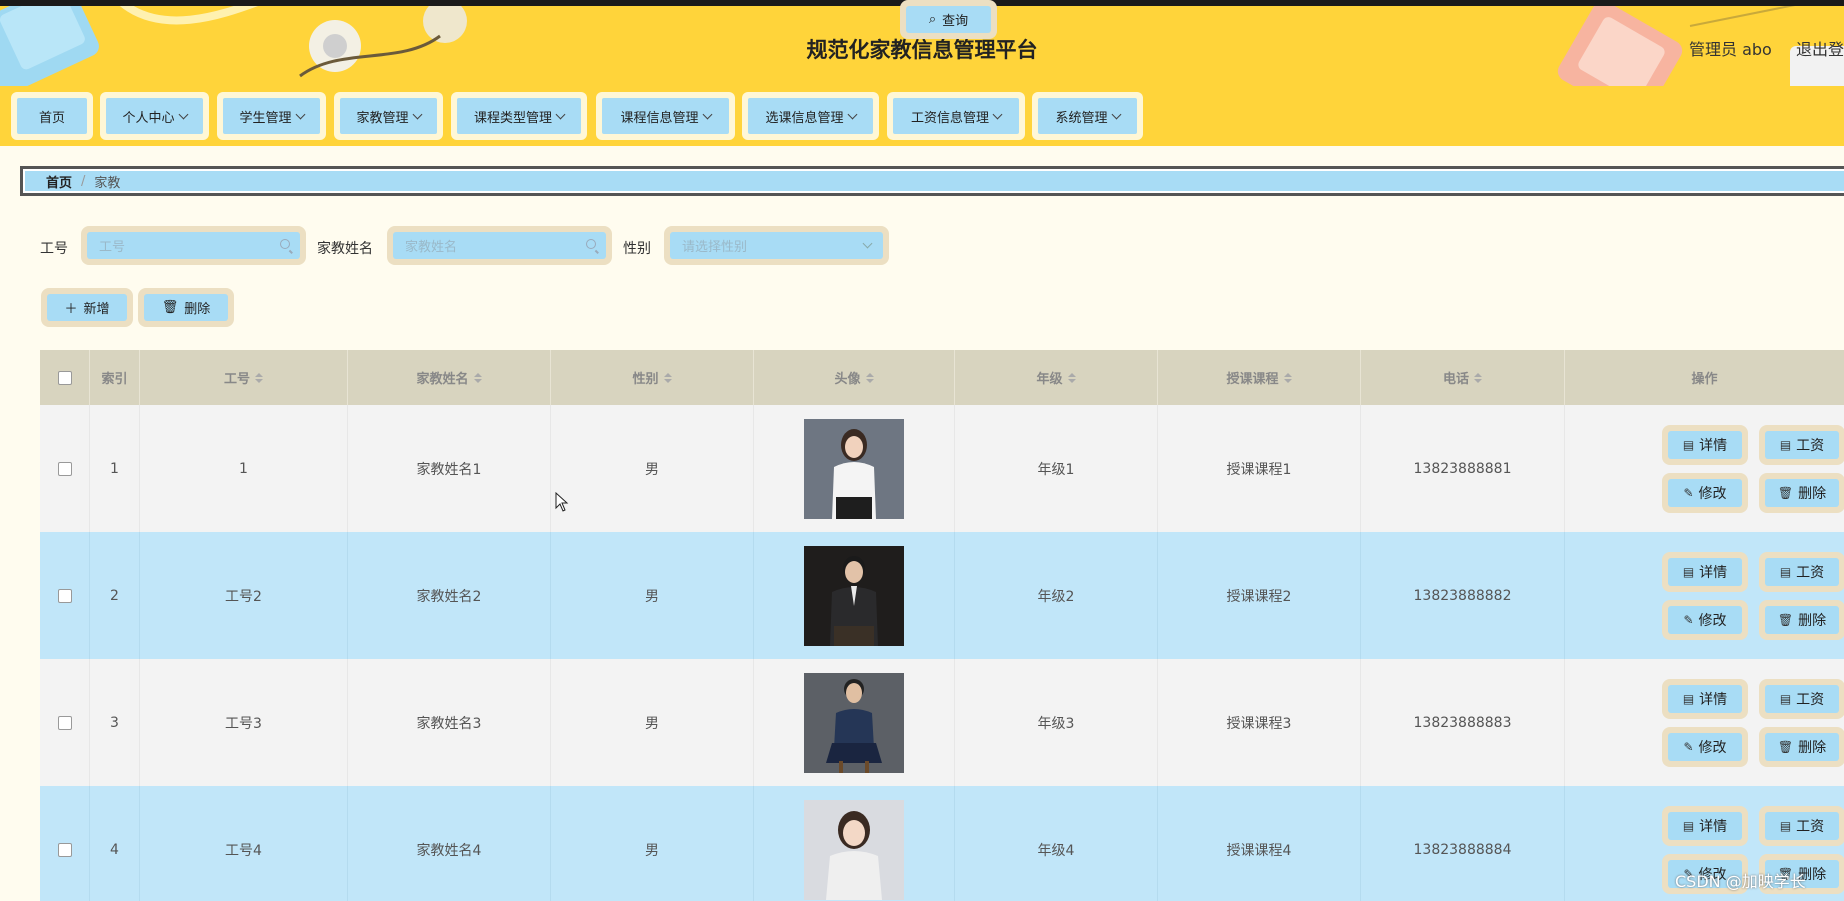 This screenshot has width=1844, height=901. I want to click on breadcrumb-home: 首页, so click(59, 181).